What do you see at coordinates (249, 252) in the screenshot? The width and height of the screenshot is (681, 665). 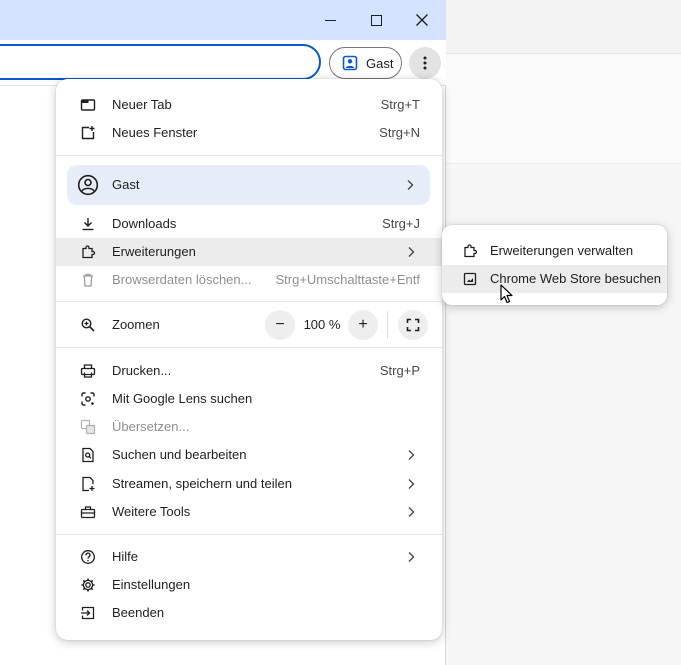 I see `menu-item-extensions: Erweiterungen` at bounding box center [249, 252].